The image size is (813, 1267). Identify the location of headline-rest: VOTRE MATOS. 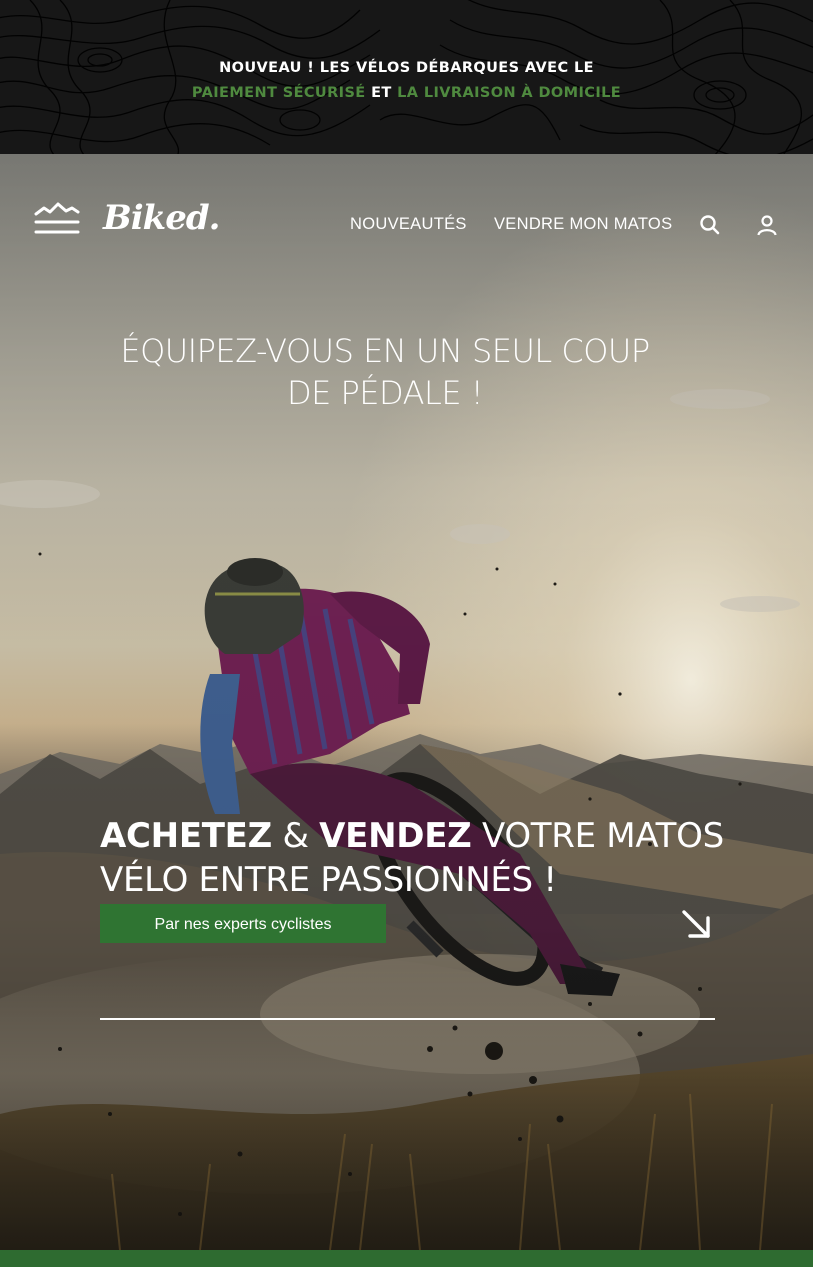
(602, 836).